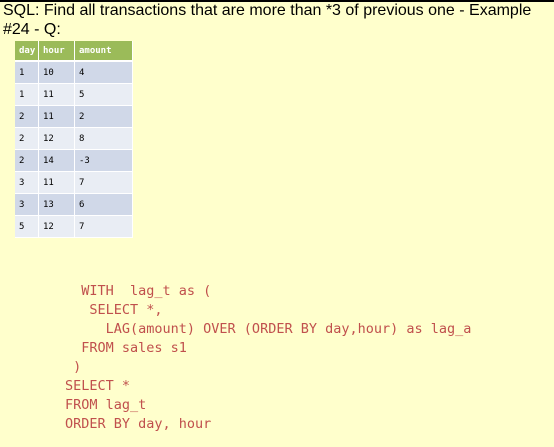 This screenshot has height=447, width=554. I want to click on table-row: 1 11 5, so click(74, 94).